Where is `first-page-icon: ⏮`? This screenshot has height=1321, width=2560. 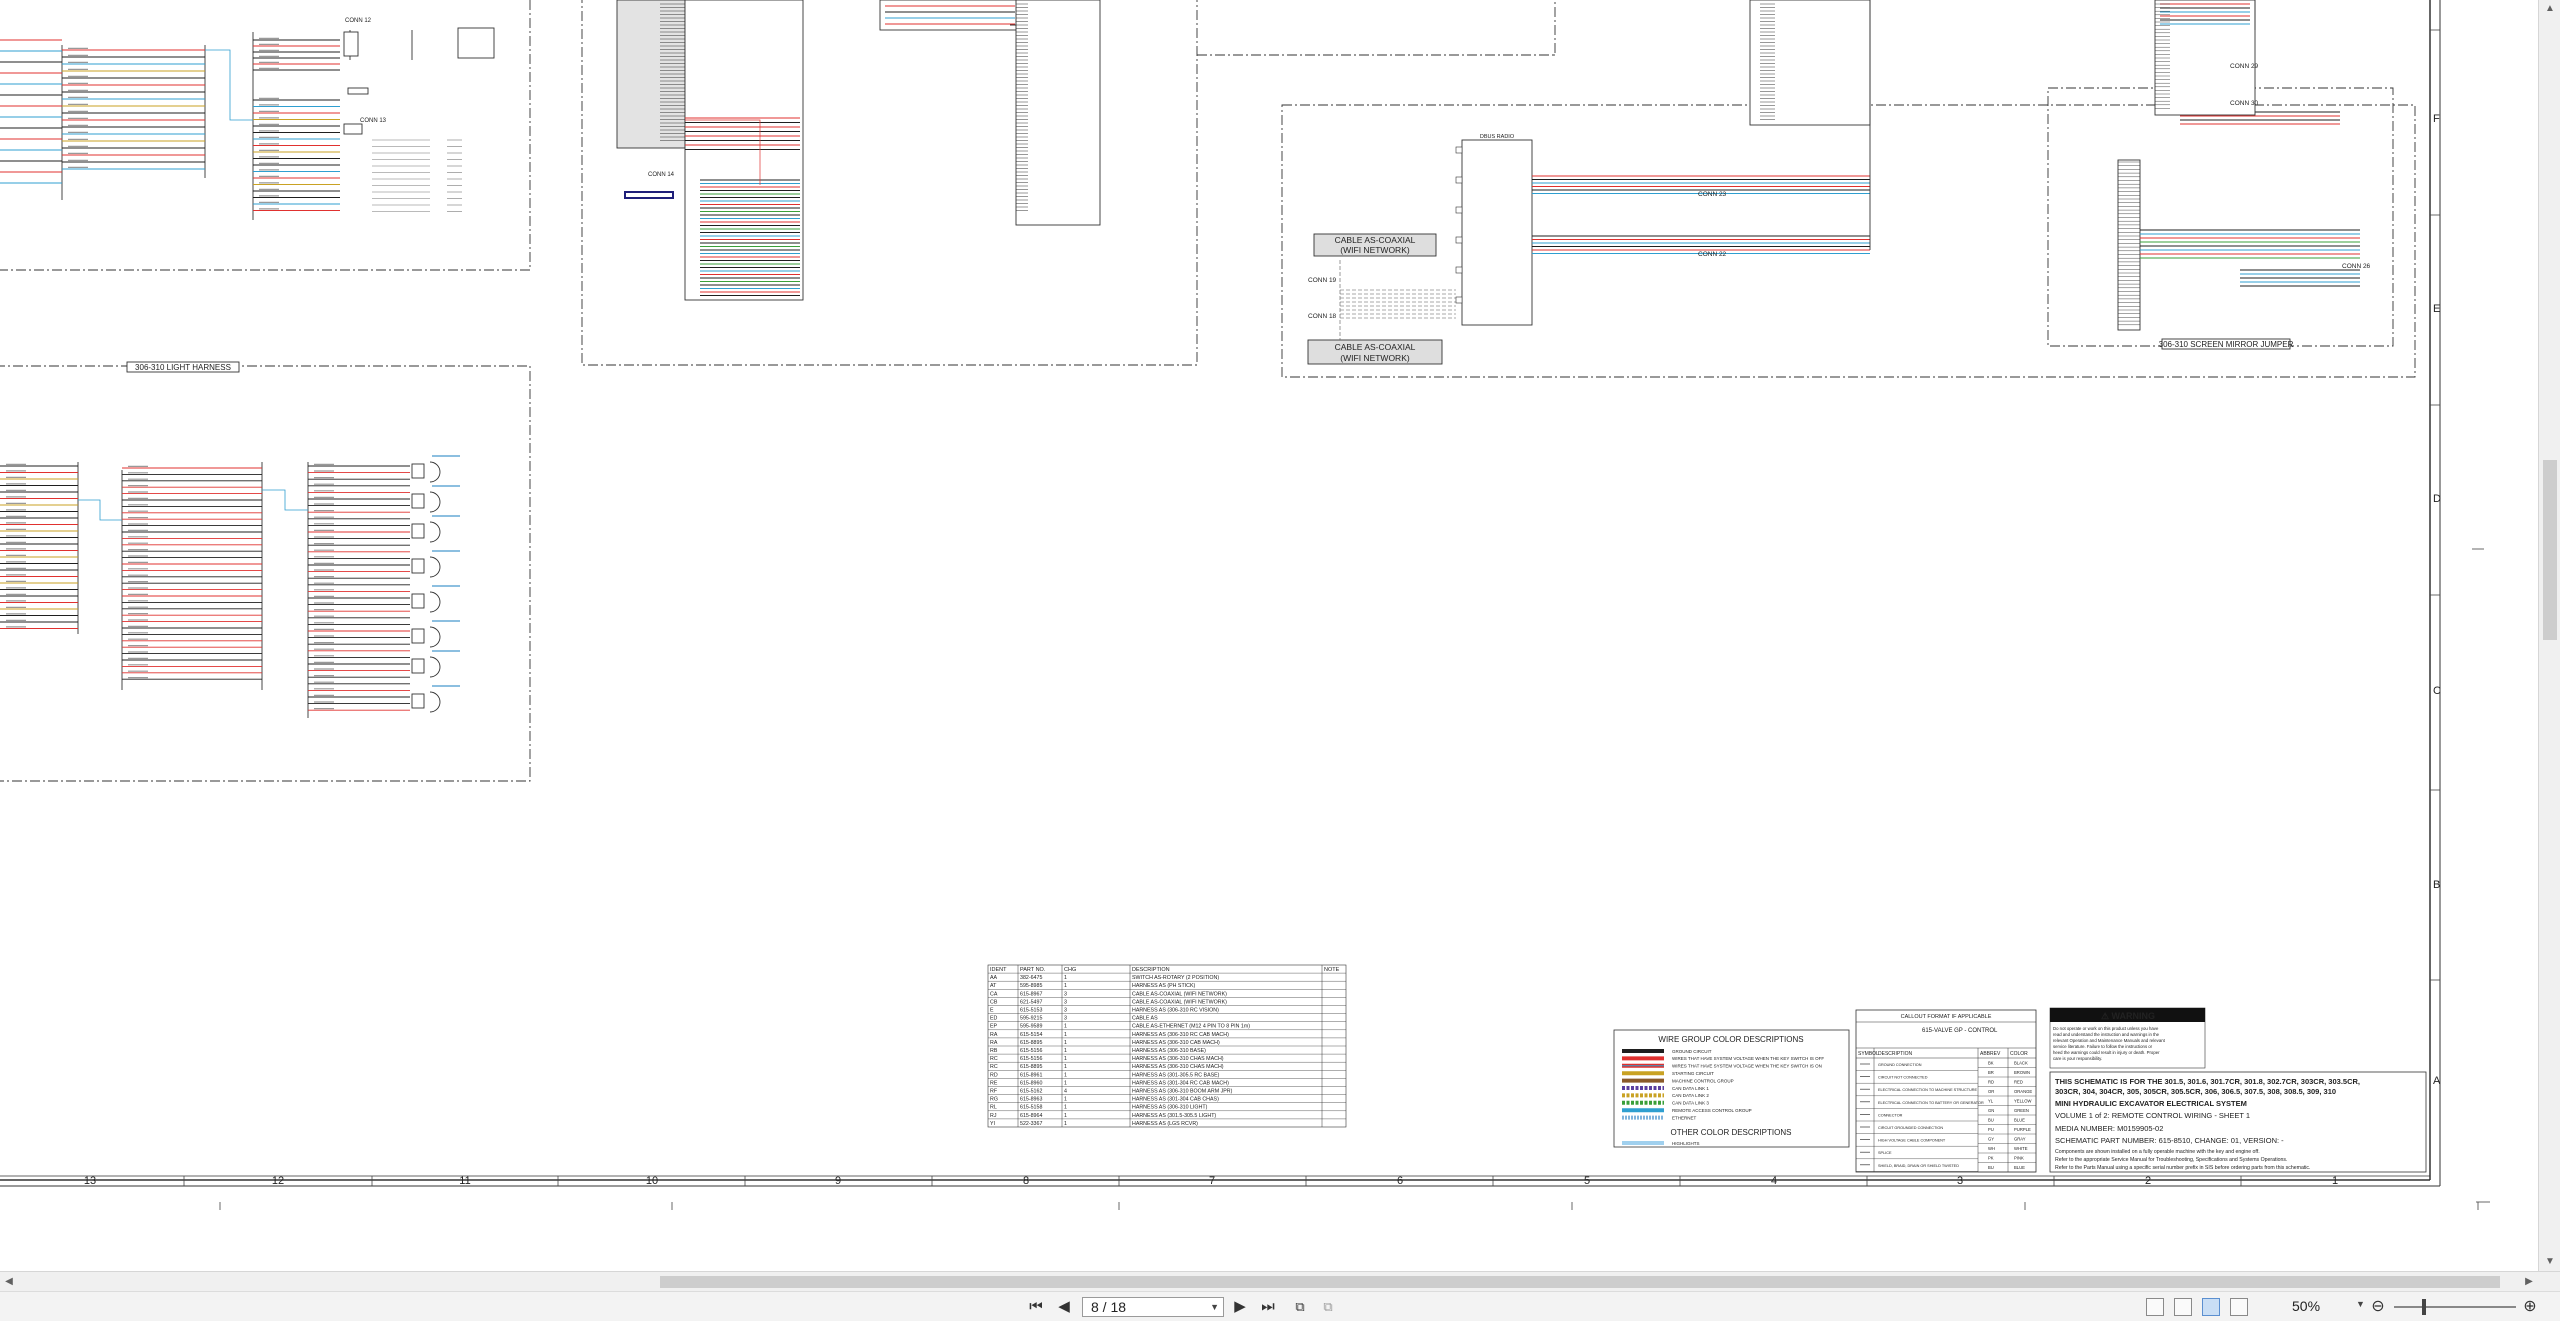 first-page-icon: ⏮ is located at coordinates (1036, 1307).